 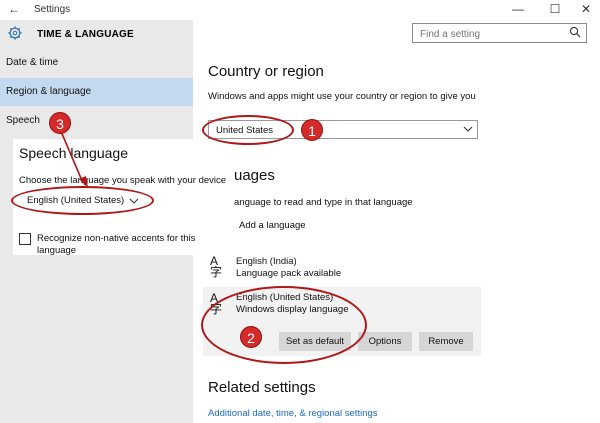 What do you see at coordinates (385, 341) in the screenshot?
I see `options-button: Options` at bounding box center [385, 341].